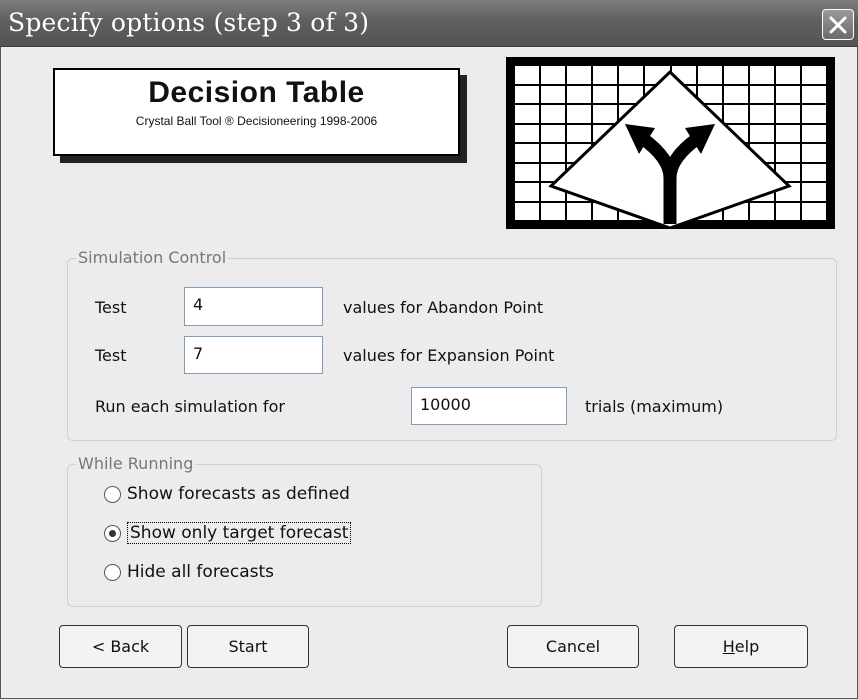 The width and height of the screenshot is (858, 700). Describe the element at coordinates (256, 92) in the screenshot. I see `logo-title: Decision Table` at that location.